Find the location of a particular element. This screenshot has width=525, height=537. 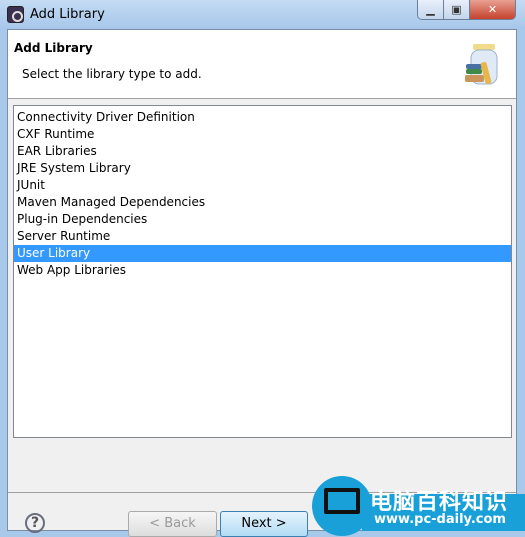

list-item: Web App Libraries is located at coordinates (262, 270).